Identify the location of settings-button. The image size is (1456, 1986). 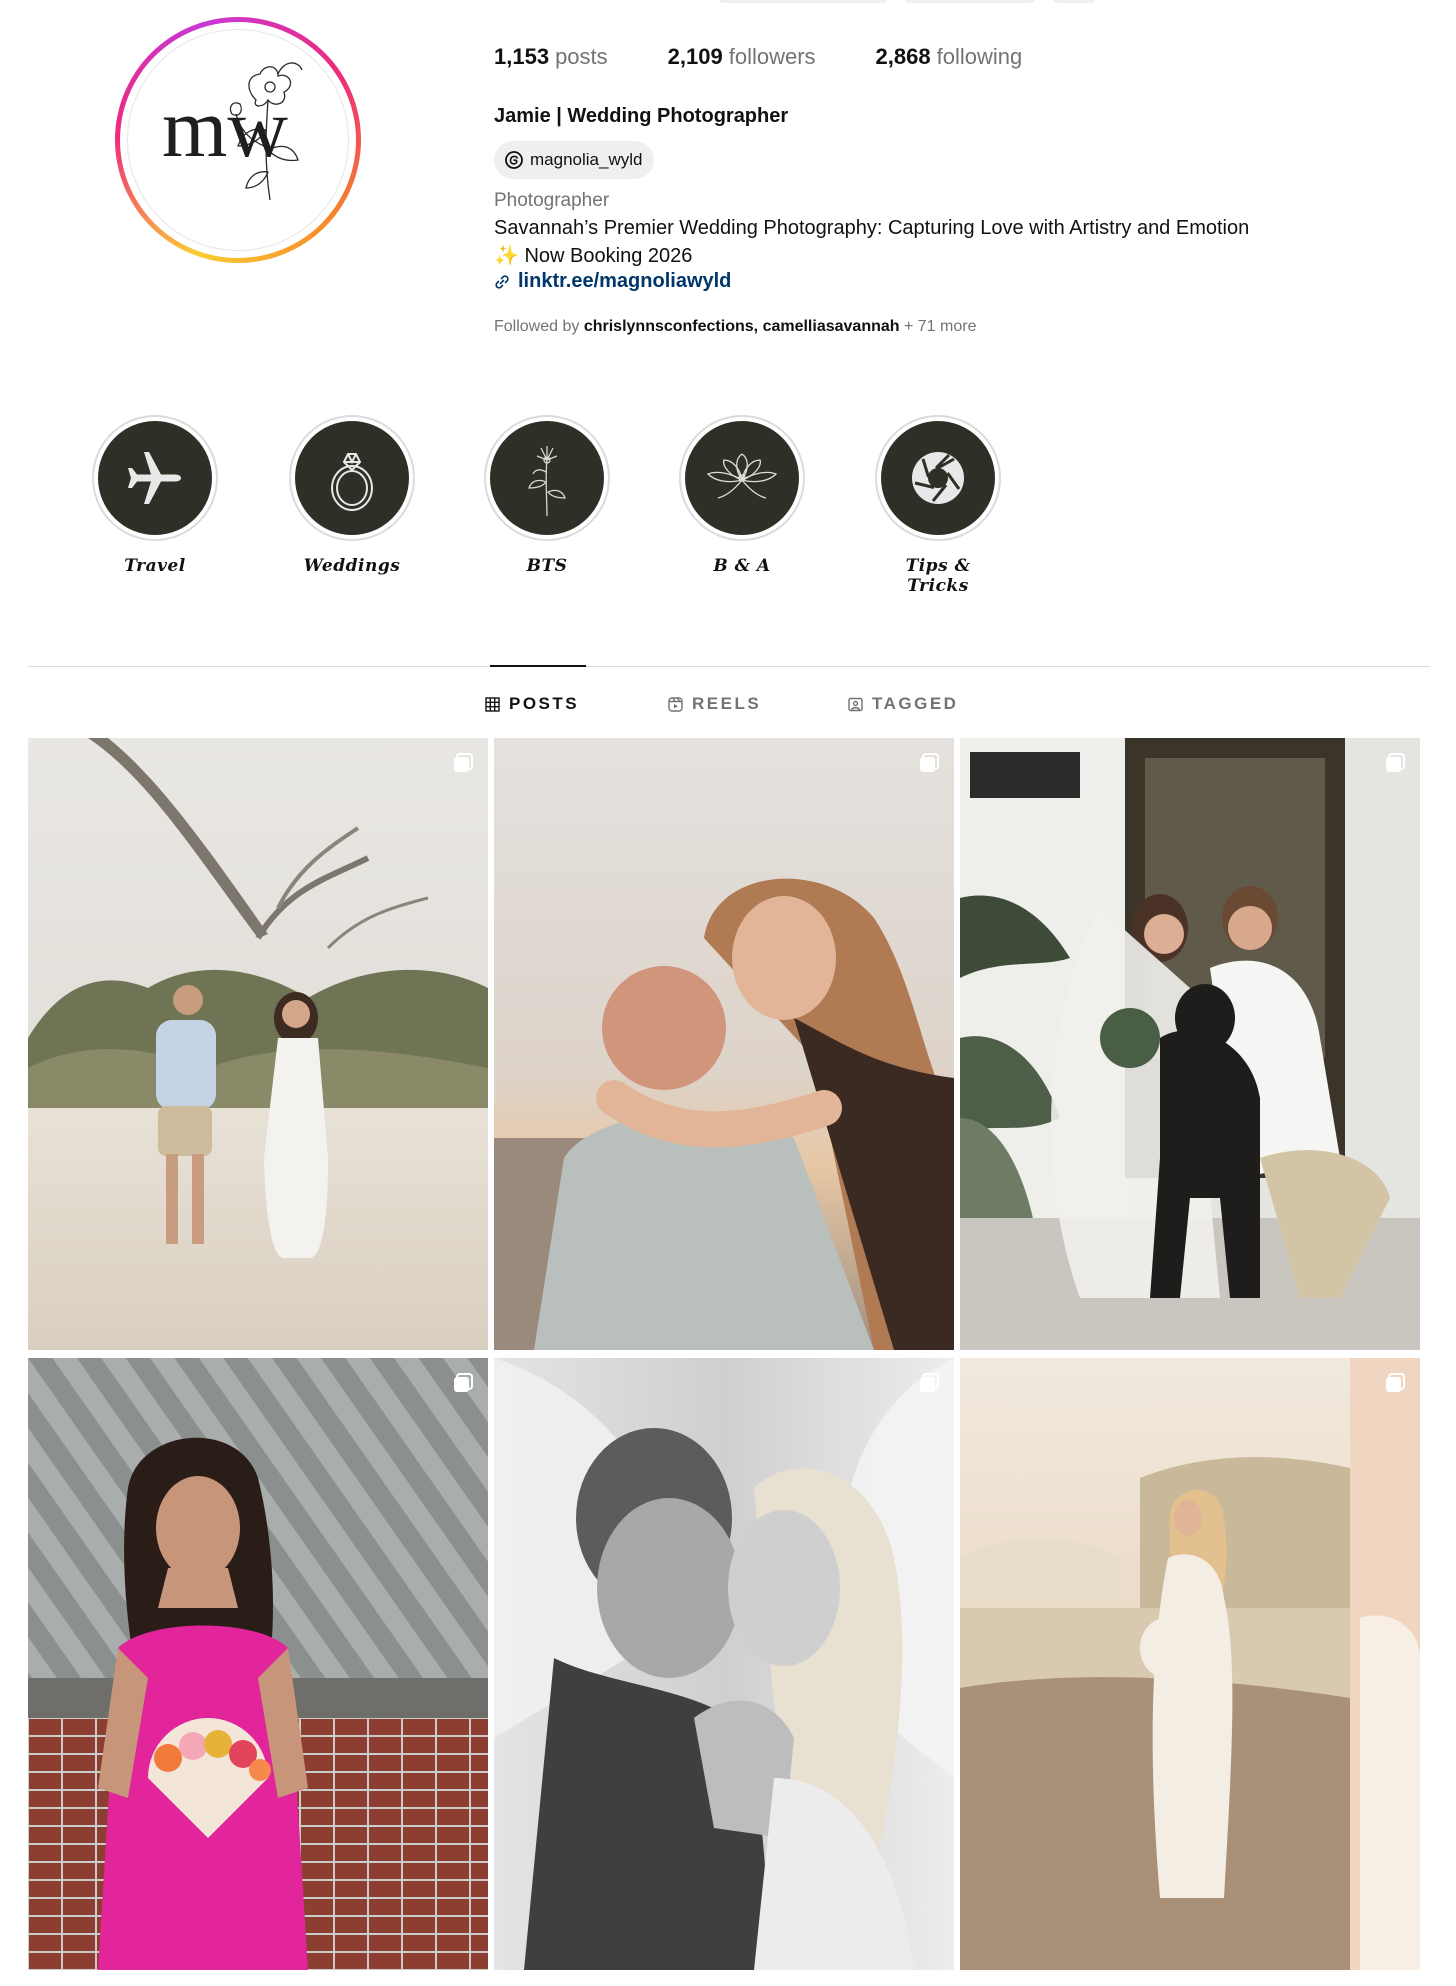
(1074, 1).